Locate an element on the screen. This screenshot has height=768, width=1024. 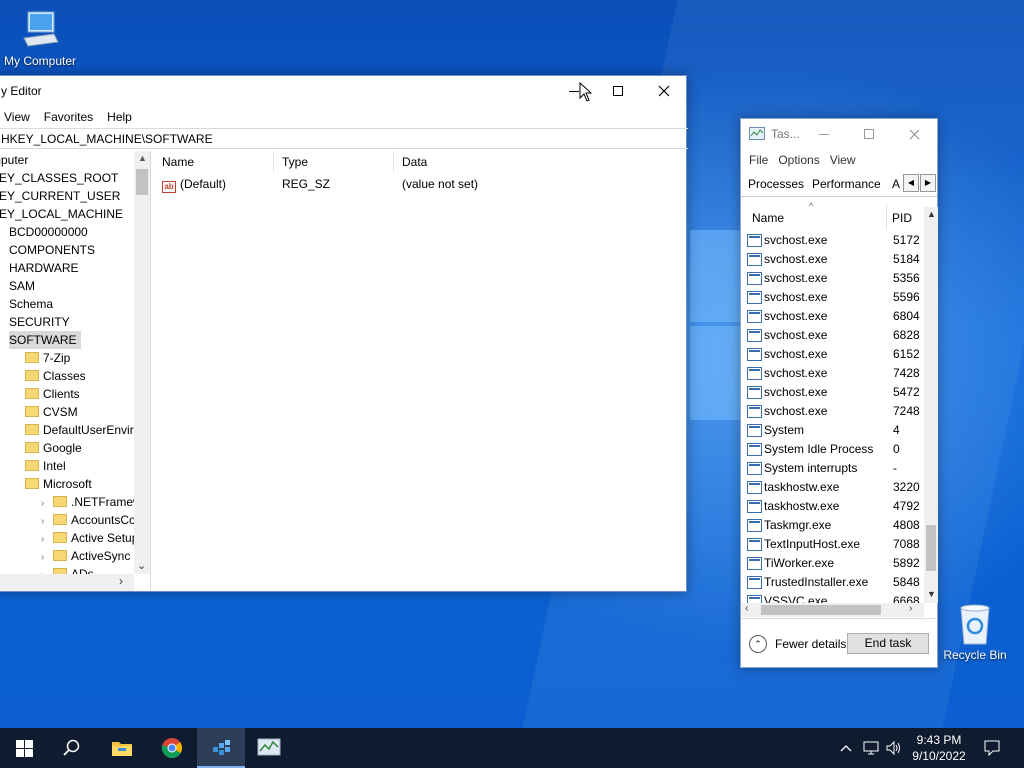
process-row: taskhostw.exe 4792 is located at coordinates (832, 506).